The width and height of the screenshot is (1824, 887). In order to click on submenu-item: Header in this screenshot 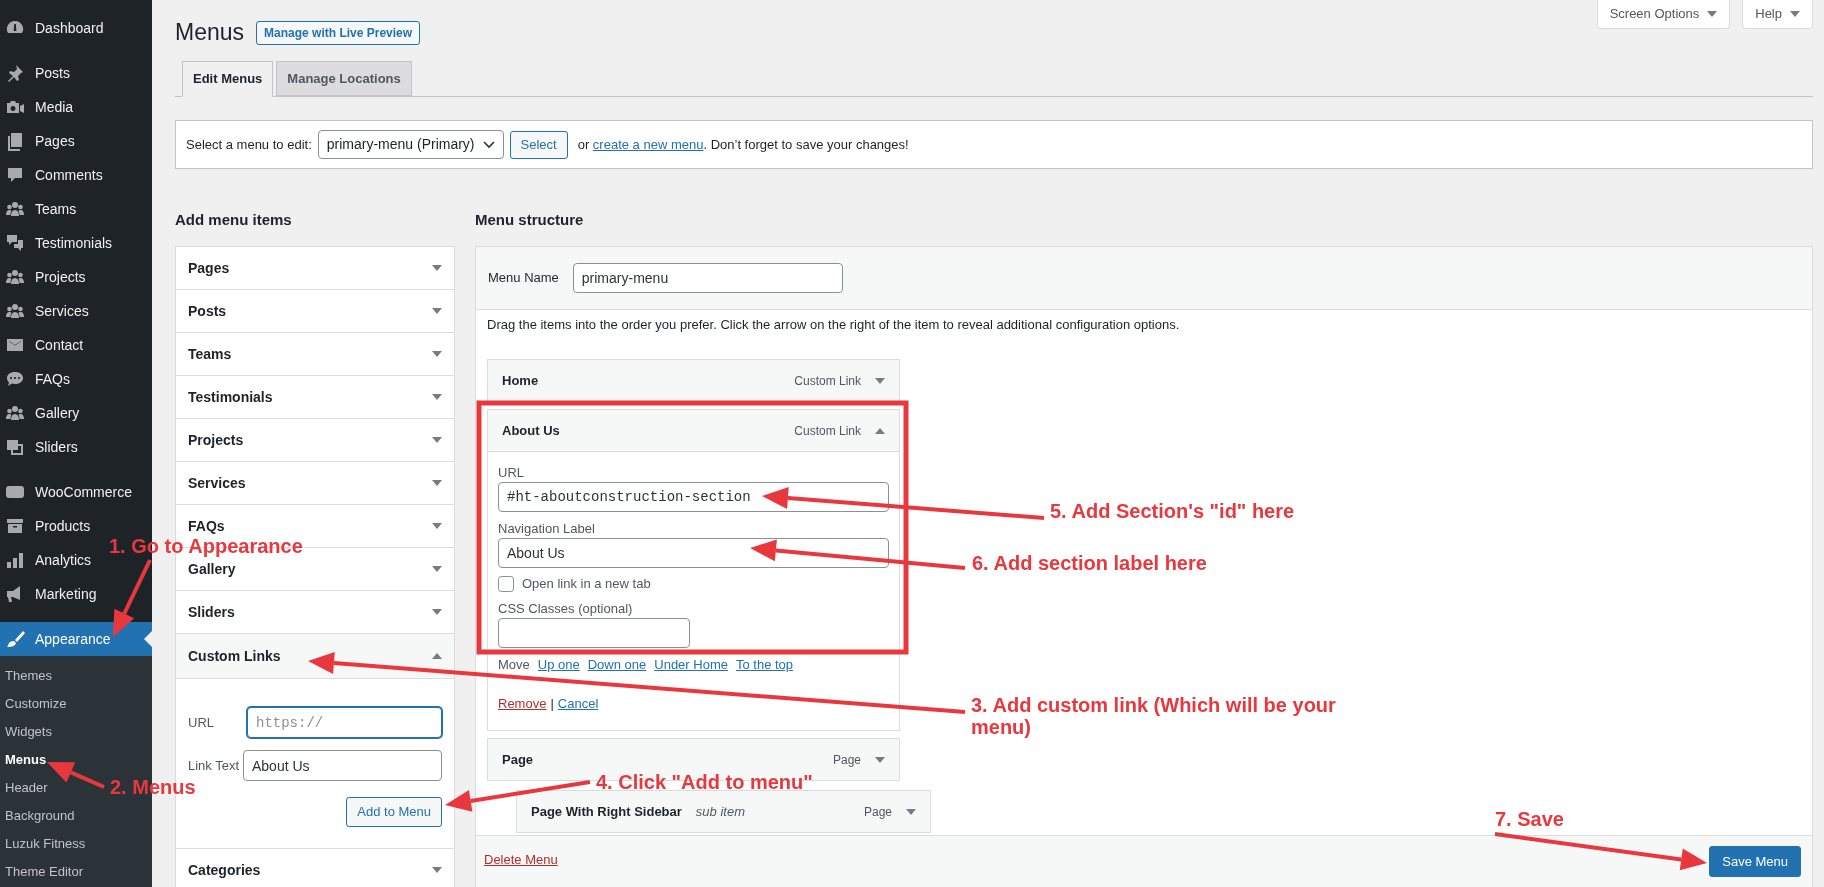, I will do `click(26, 788)`.